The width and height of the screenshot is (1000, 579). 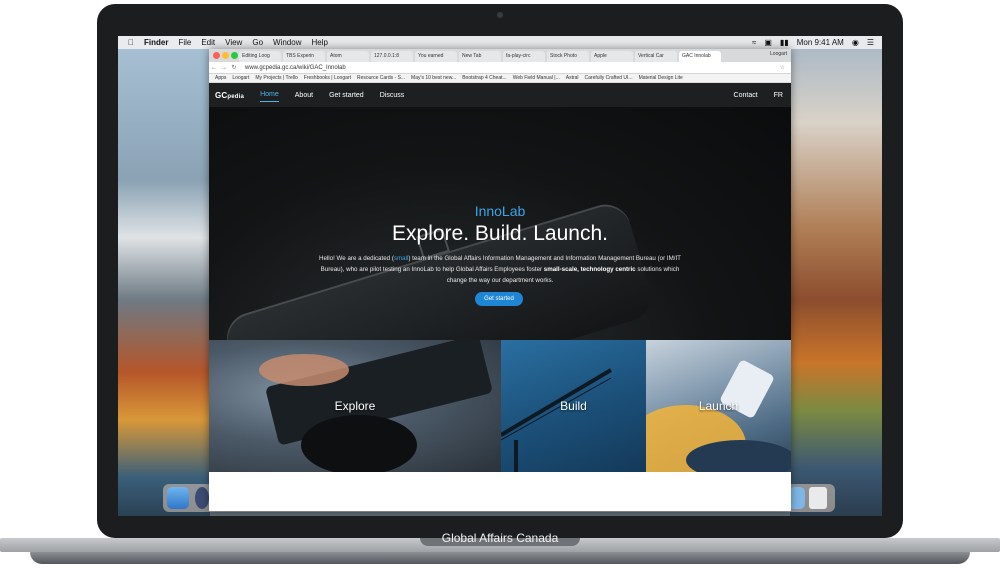 I want to click on back-icon: ←, so click(x=214, y=68).